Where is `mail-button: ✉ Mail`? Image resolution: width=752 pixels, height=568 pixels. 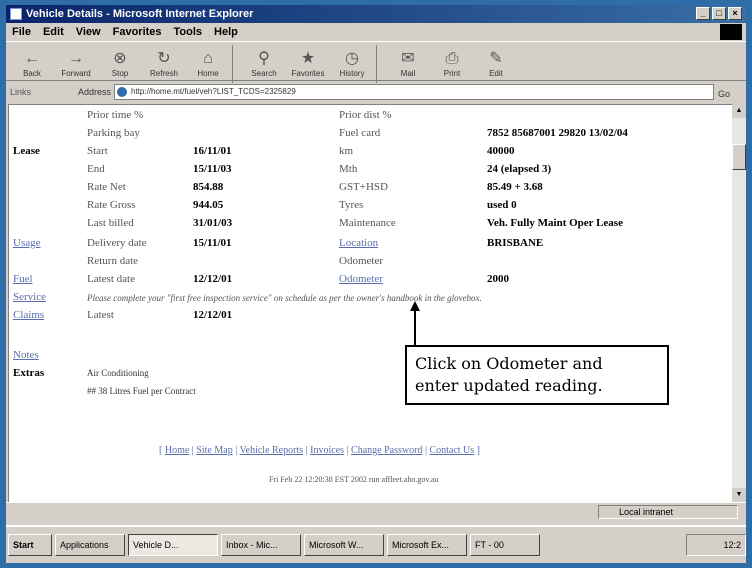
mail-button: ✉ Mail is located at coordinates (408, 61).